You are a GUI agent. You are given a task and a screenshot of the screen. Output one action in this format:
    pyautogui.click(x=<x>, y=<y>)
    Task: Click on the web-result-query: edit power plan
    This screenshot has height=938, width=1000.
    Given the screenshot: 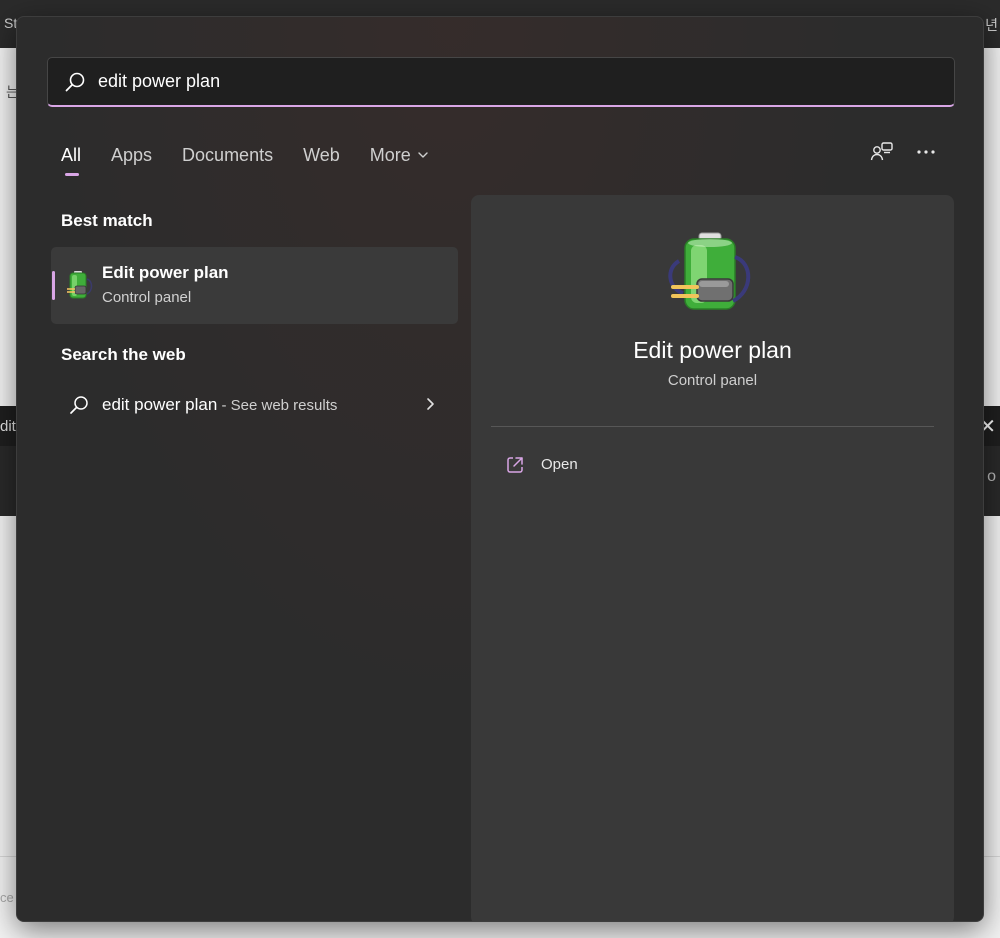 What is the action you would take?
    pyautogui.click(x=160, y=404)
    